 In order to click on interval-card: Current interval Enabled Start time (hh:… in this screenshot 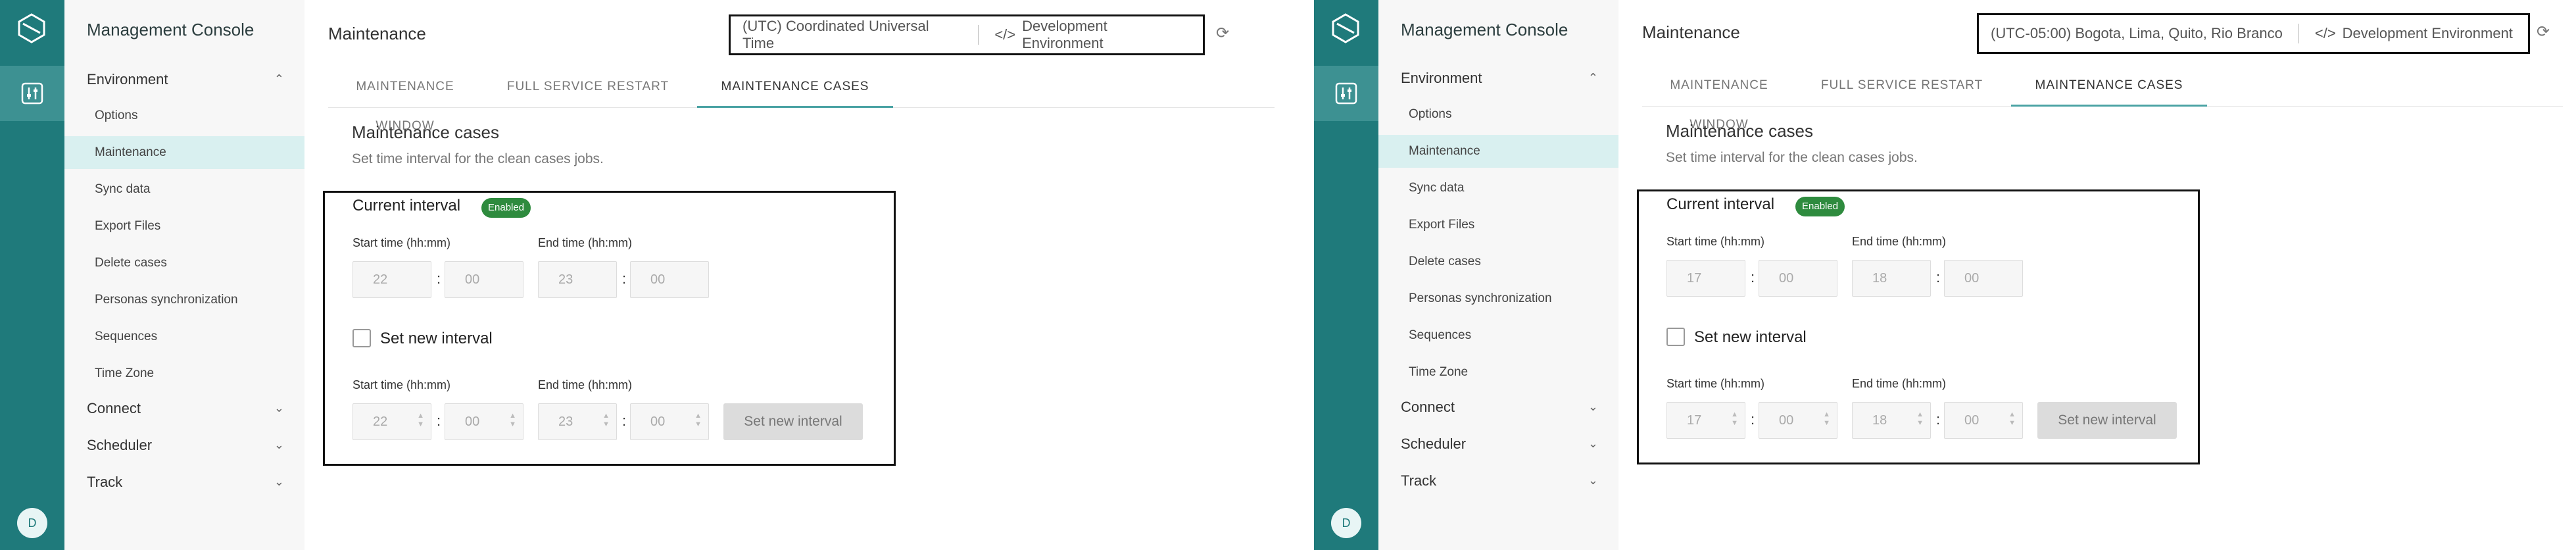, I will do `click(1919, 327)`.